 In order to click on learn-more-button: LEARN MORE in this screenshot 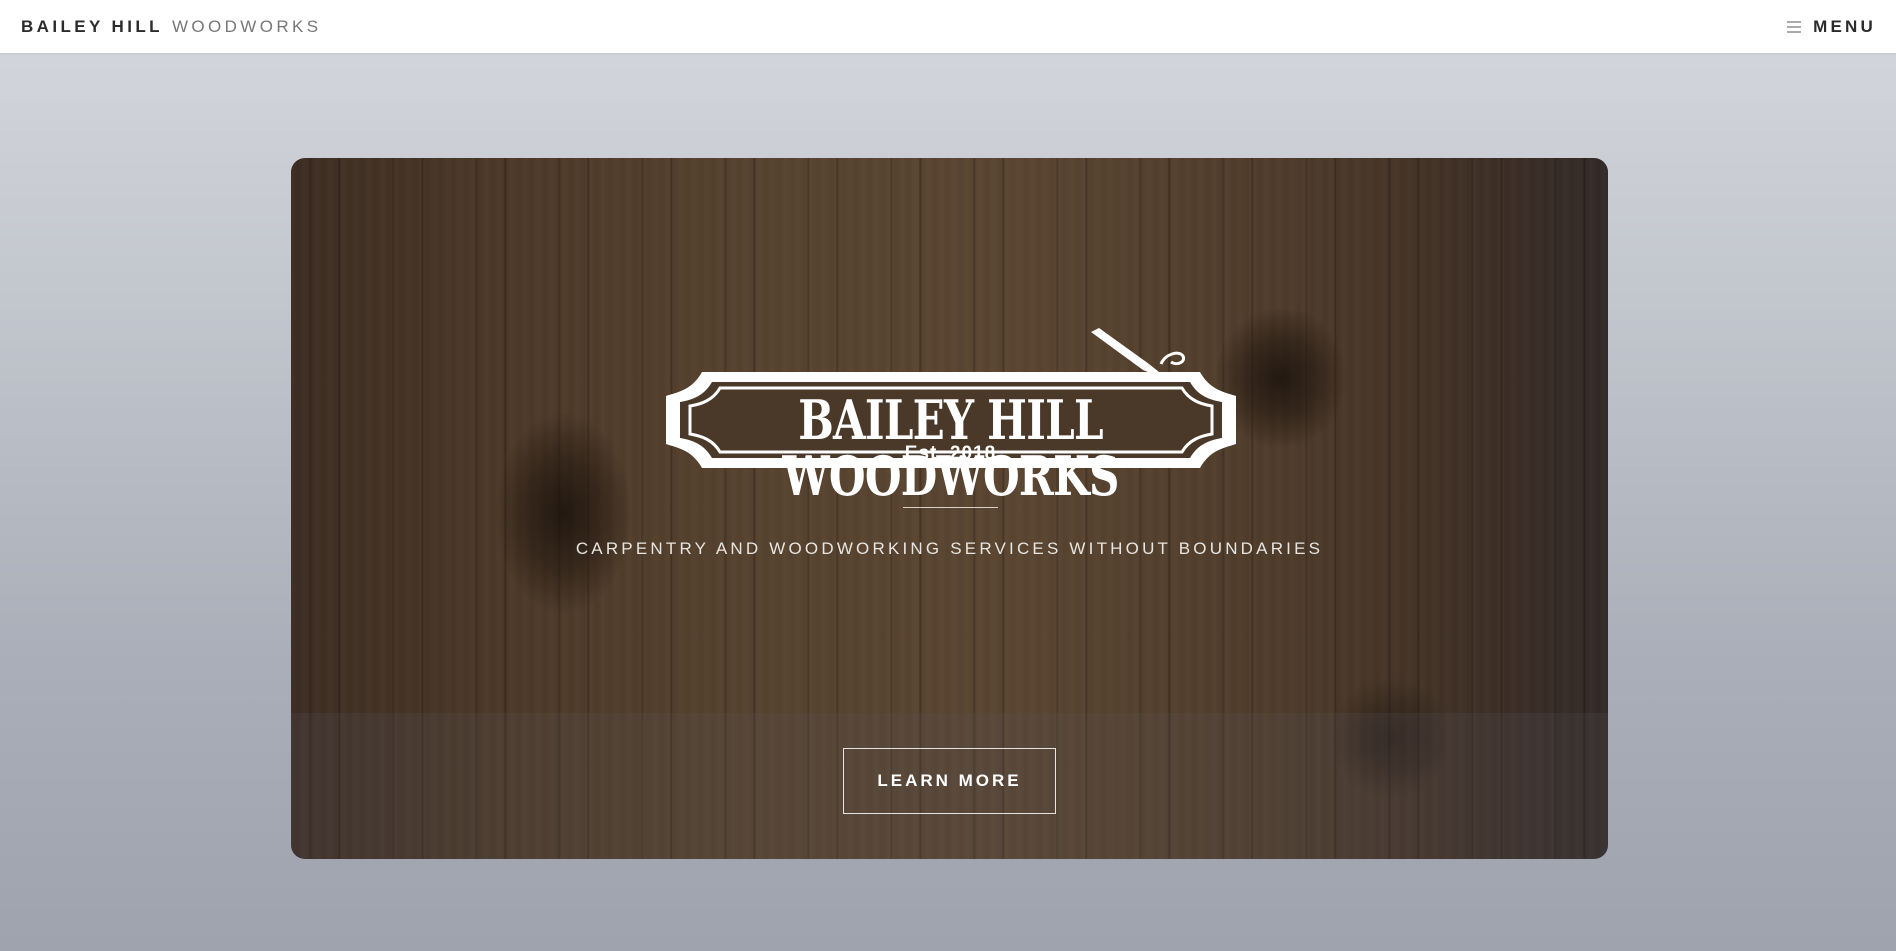, I will do `click(949, 781)`.